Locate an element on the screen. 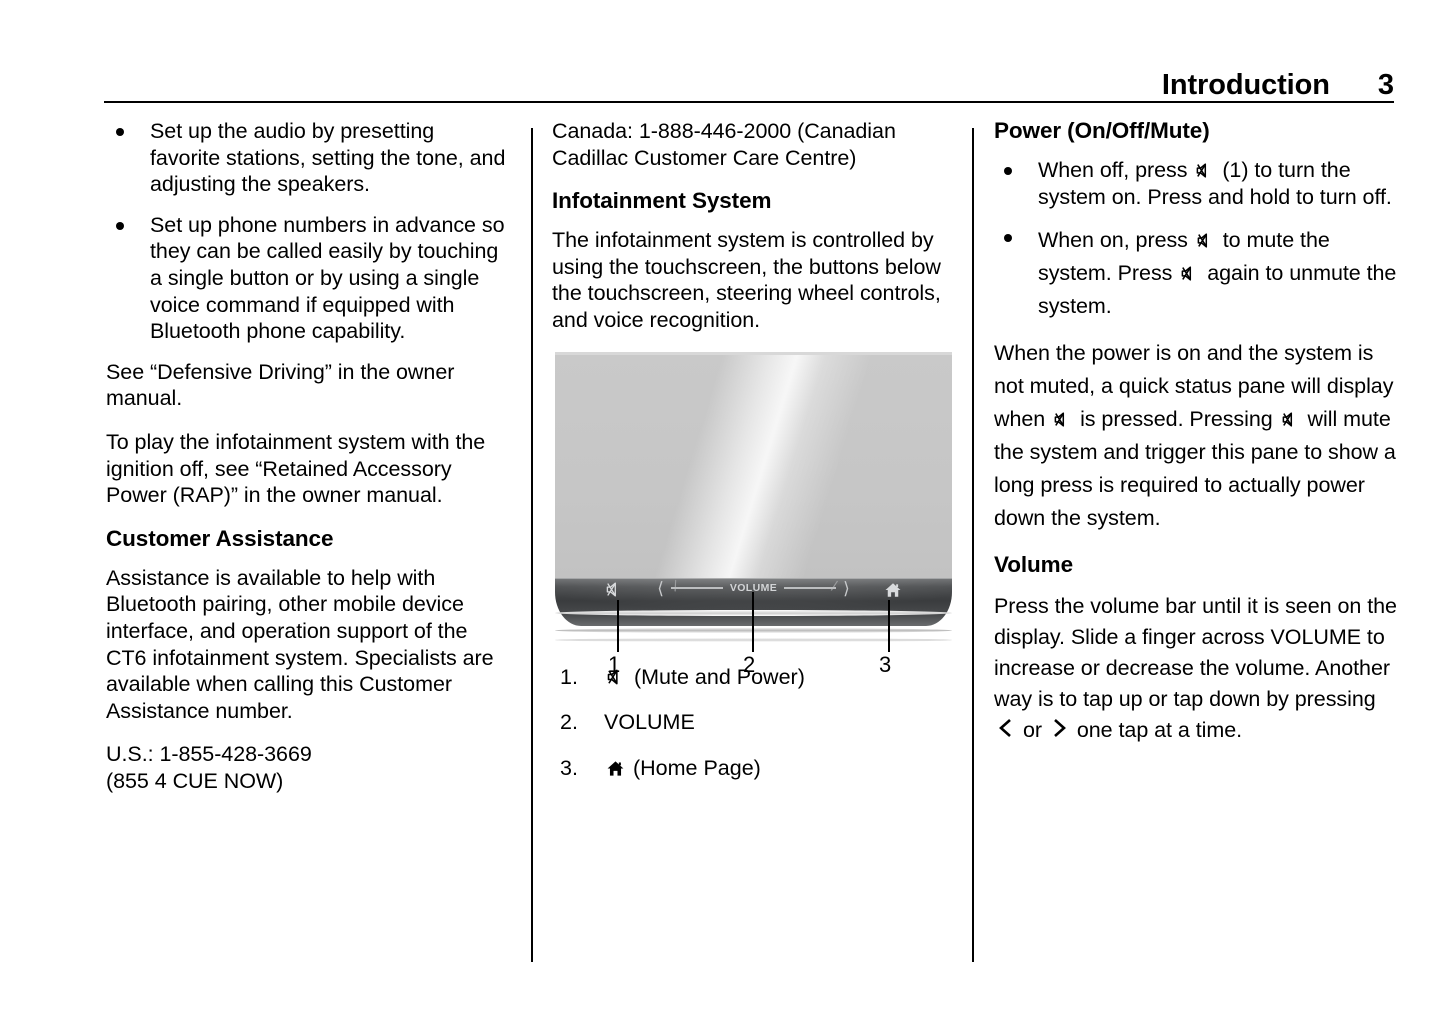 This screenshot has height=1026, width=1445. header-rule is located at coordinates (749, 102).